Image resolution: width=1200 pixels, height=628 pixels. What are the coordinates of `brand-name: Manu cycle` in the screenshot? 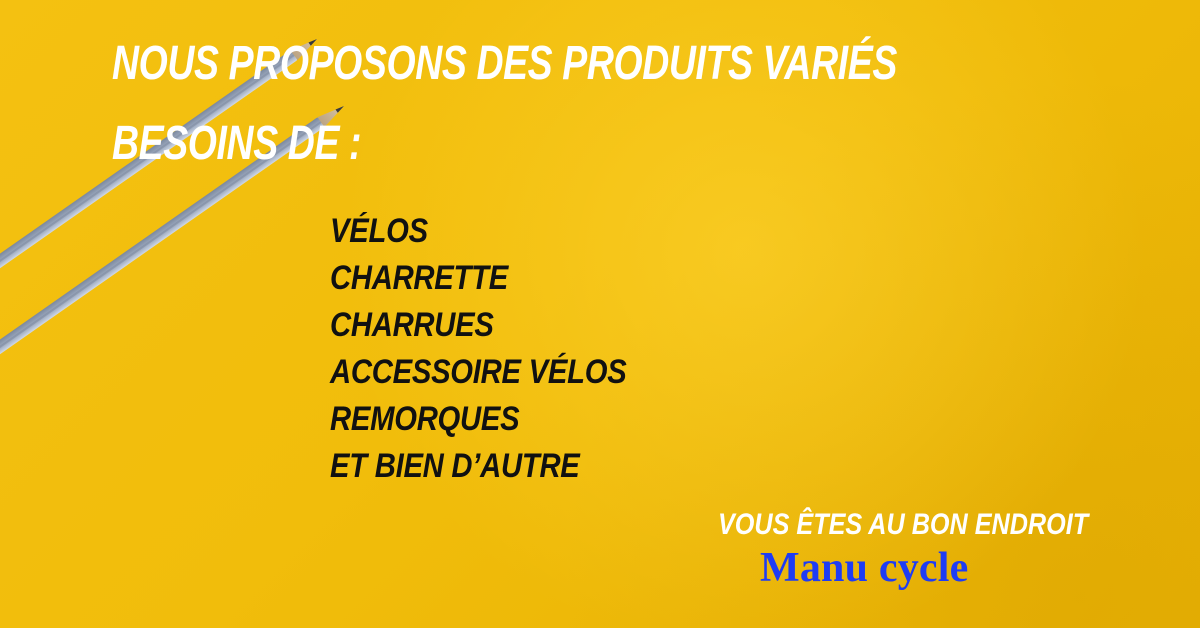 It's located at (864, 568).